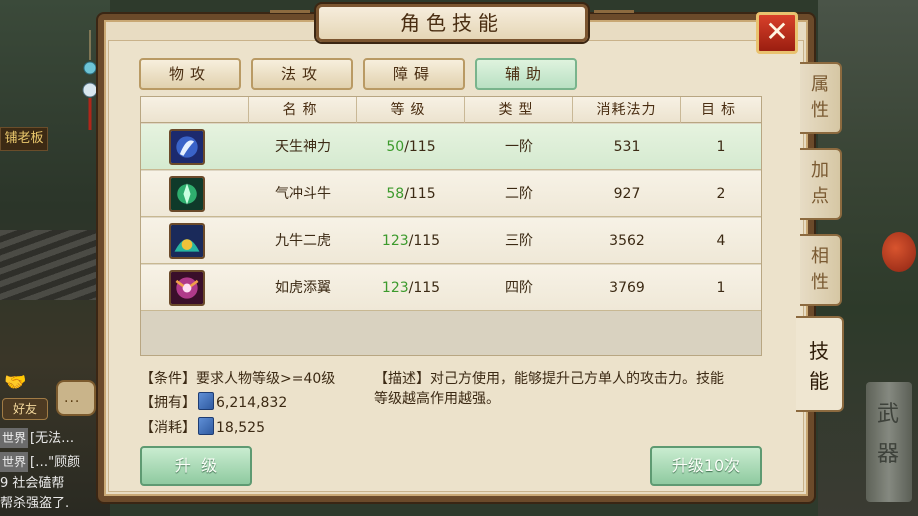 Image resolution: width=918 pixels, height=516 pixels. Describe the element at coordinates (238, 379) in the screenshot. I see `skill-condition: 【条件】要求人物等级>=40级` at that location.